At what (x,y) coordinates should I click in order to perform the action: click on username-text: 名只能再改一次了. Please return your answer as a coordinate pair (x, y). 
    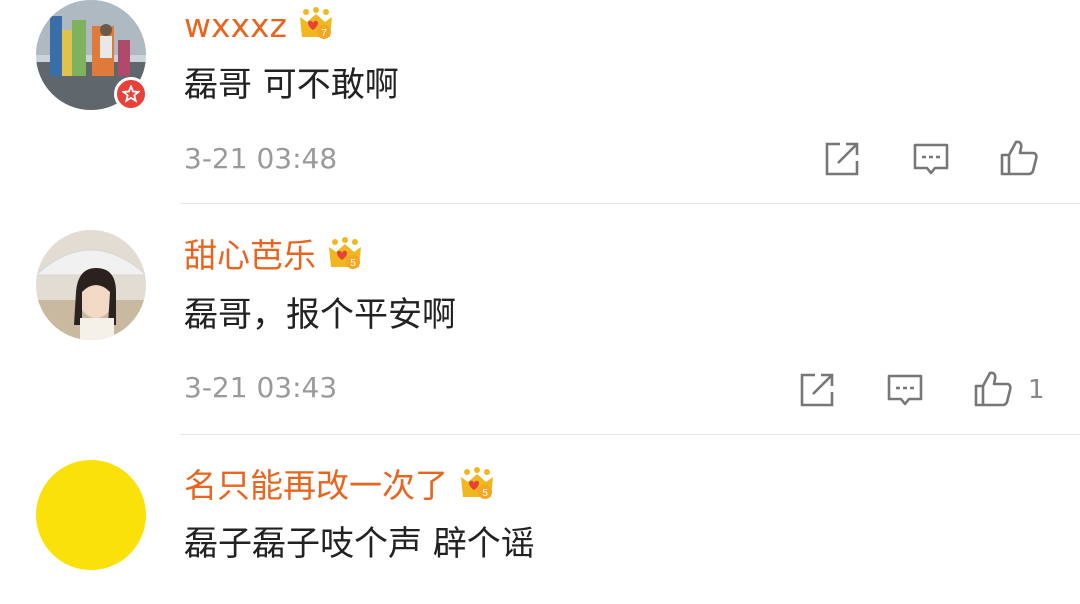
    Looking at the image, I should click on (316, 485).